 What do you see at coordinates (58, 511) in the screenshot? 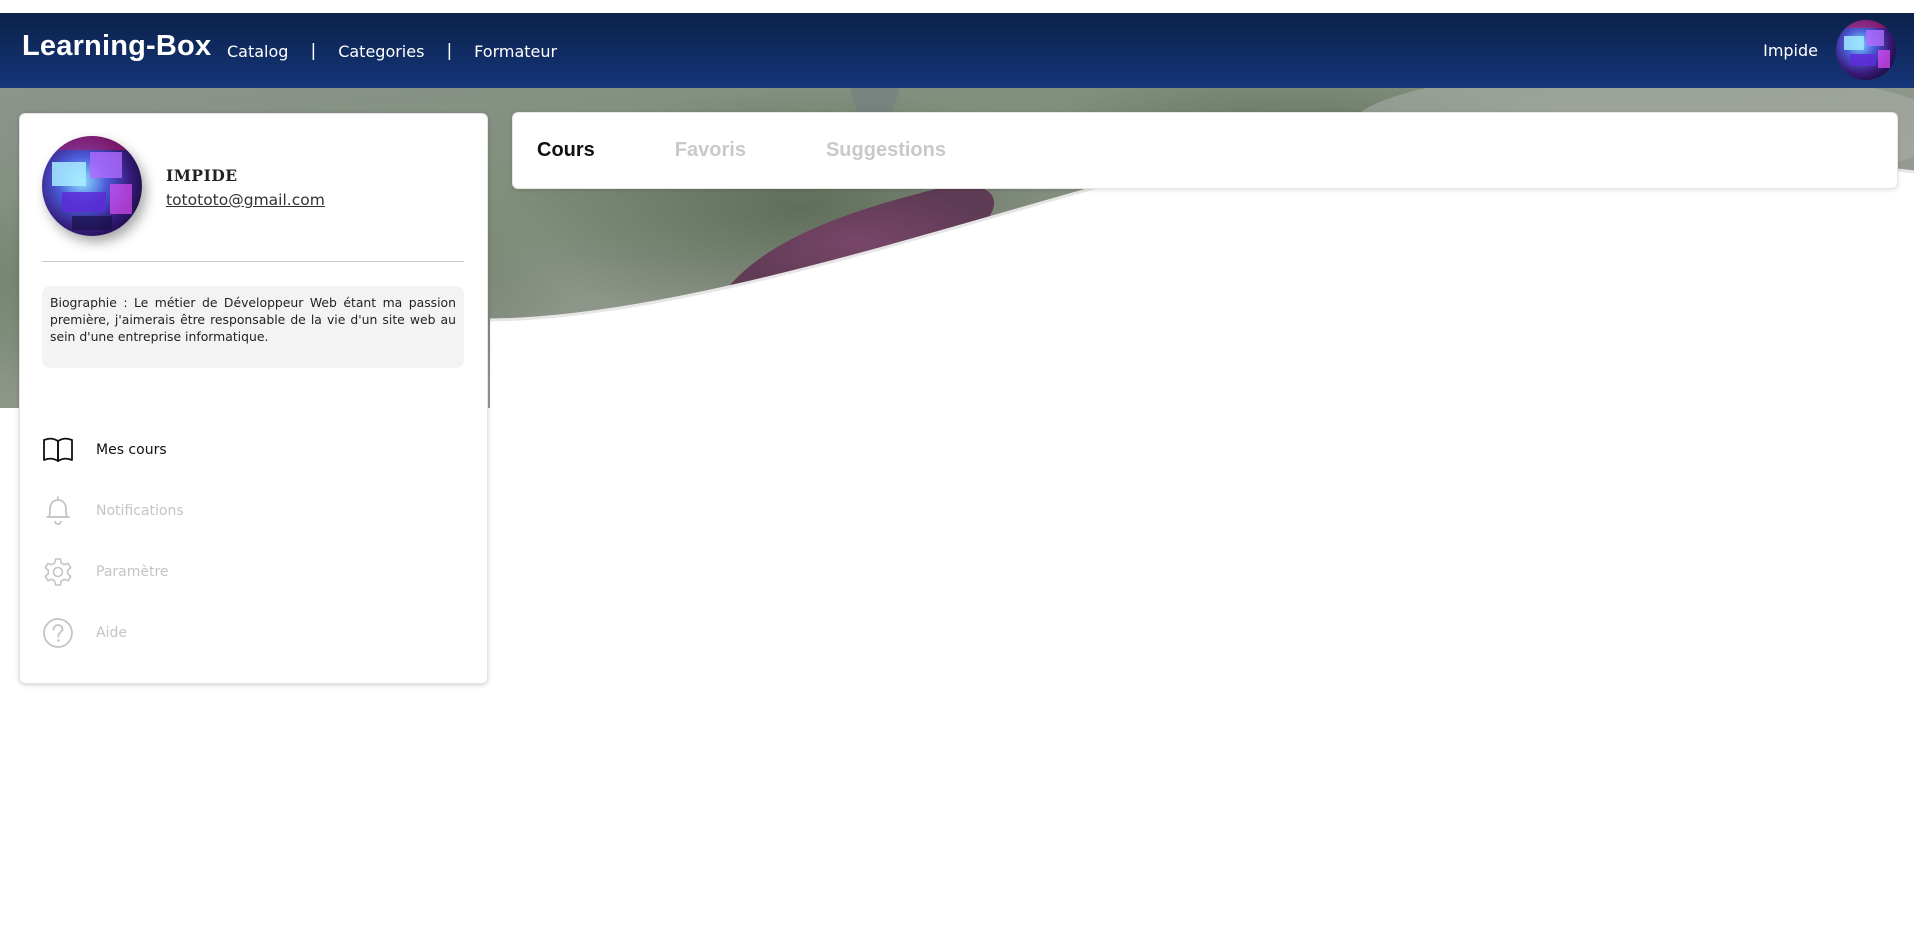
I see `bell-icon` at bounding box center [58, 511].